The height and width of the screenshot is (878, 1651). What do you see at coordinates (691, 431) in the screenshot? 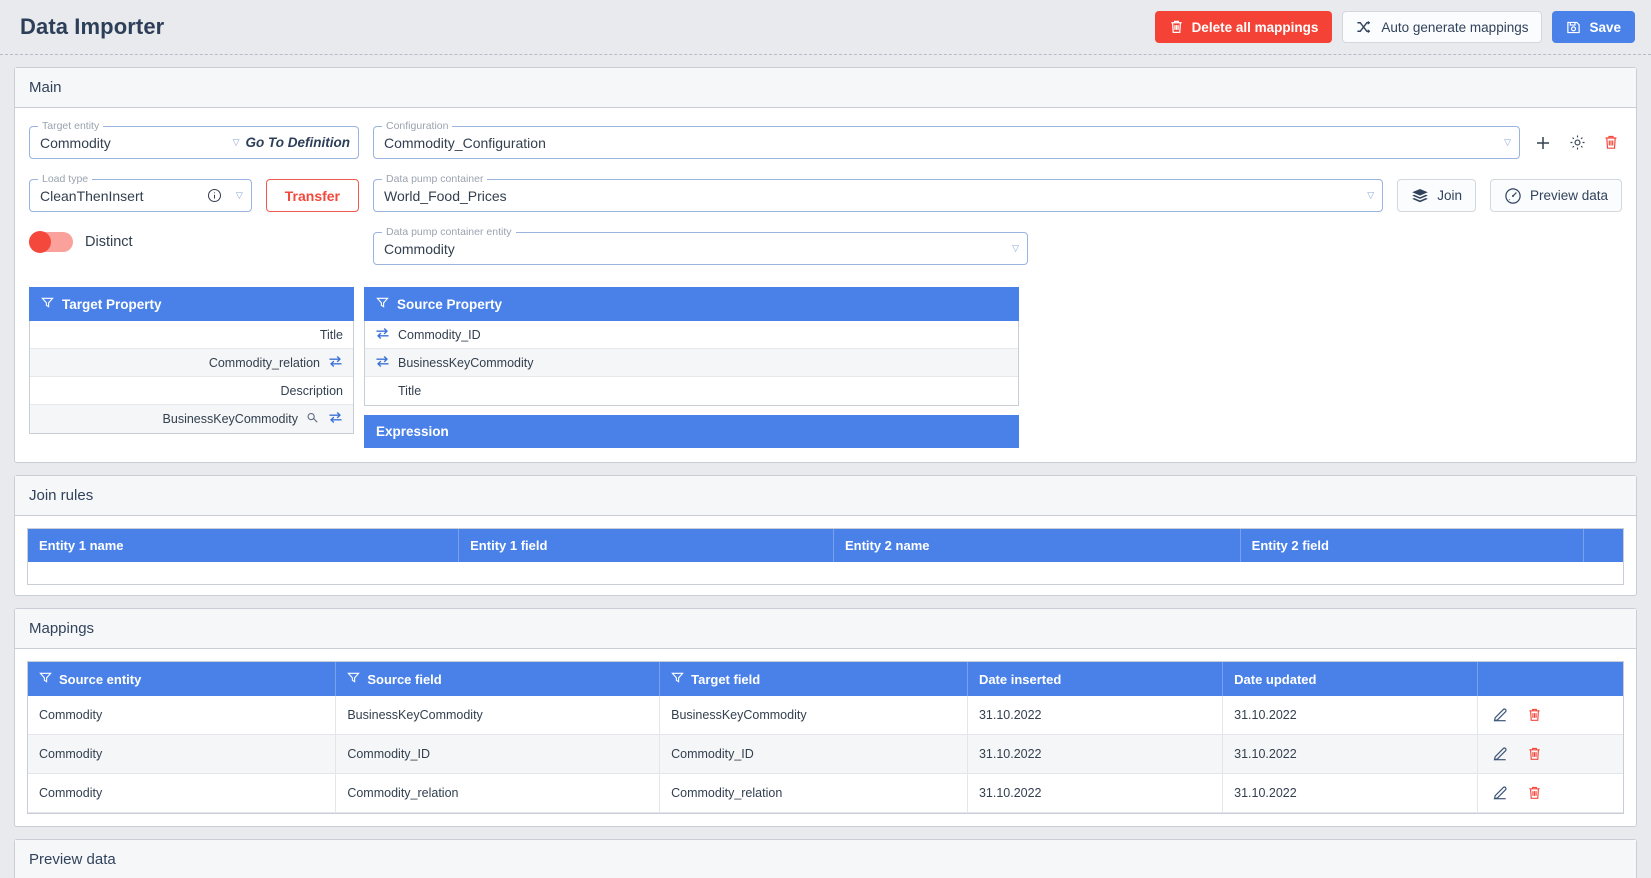
I see `expression-header: Expression` at bounding box center [691, 431].